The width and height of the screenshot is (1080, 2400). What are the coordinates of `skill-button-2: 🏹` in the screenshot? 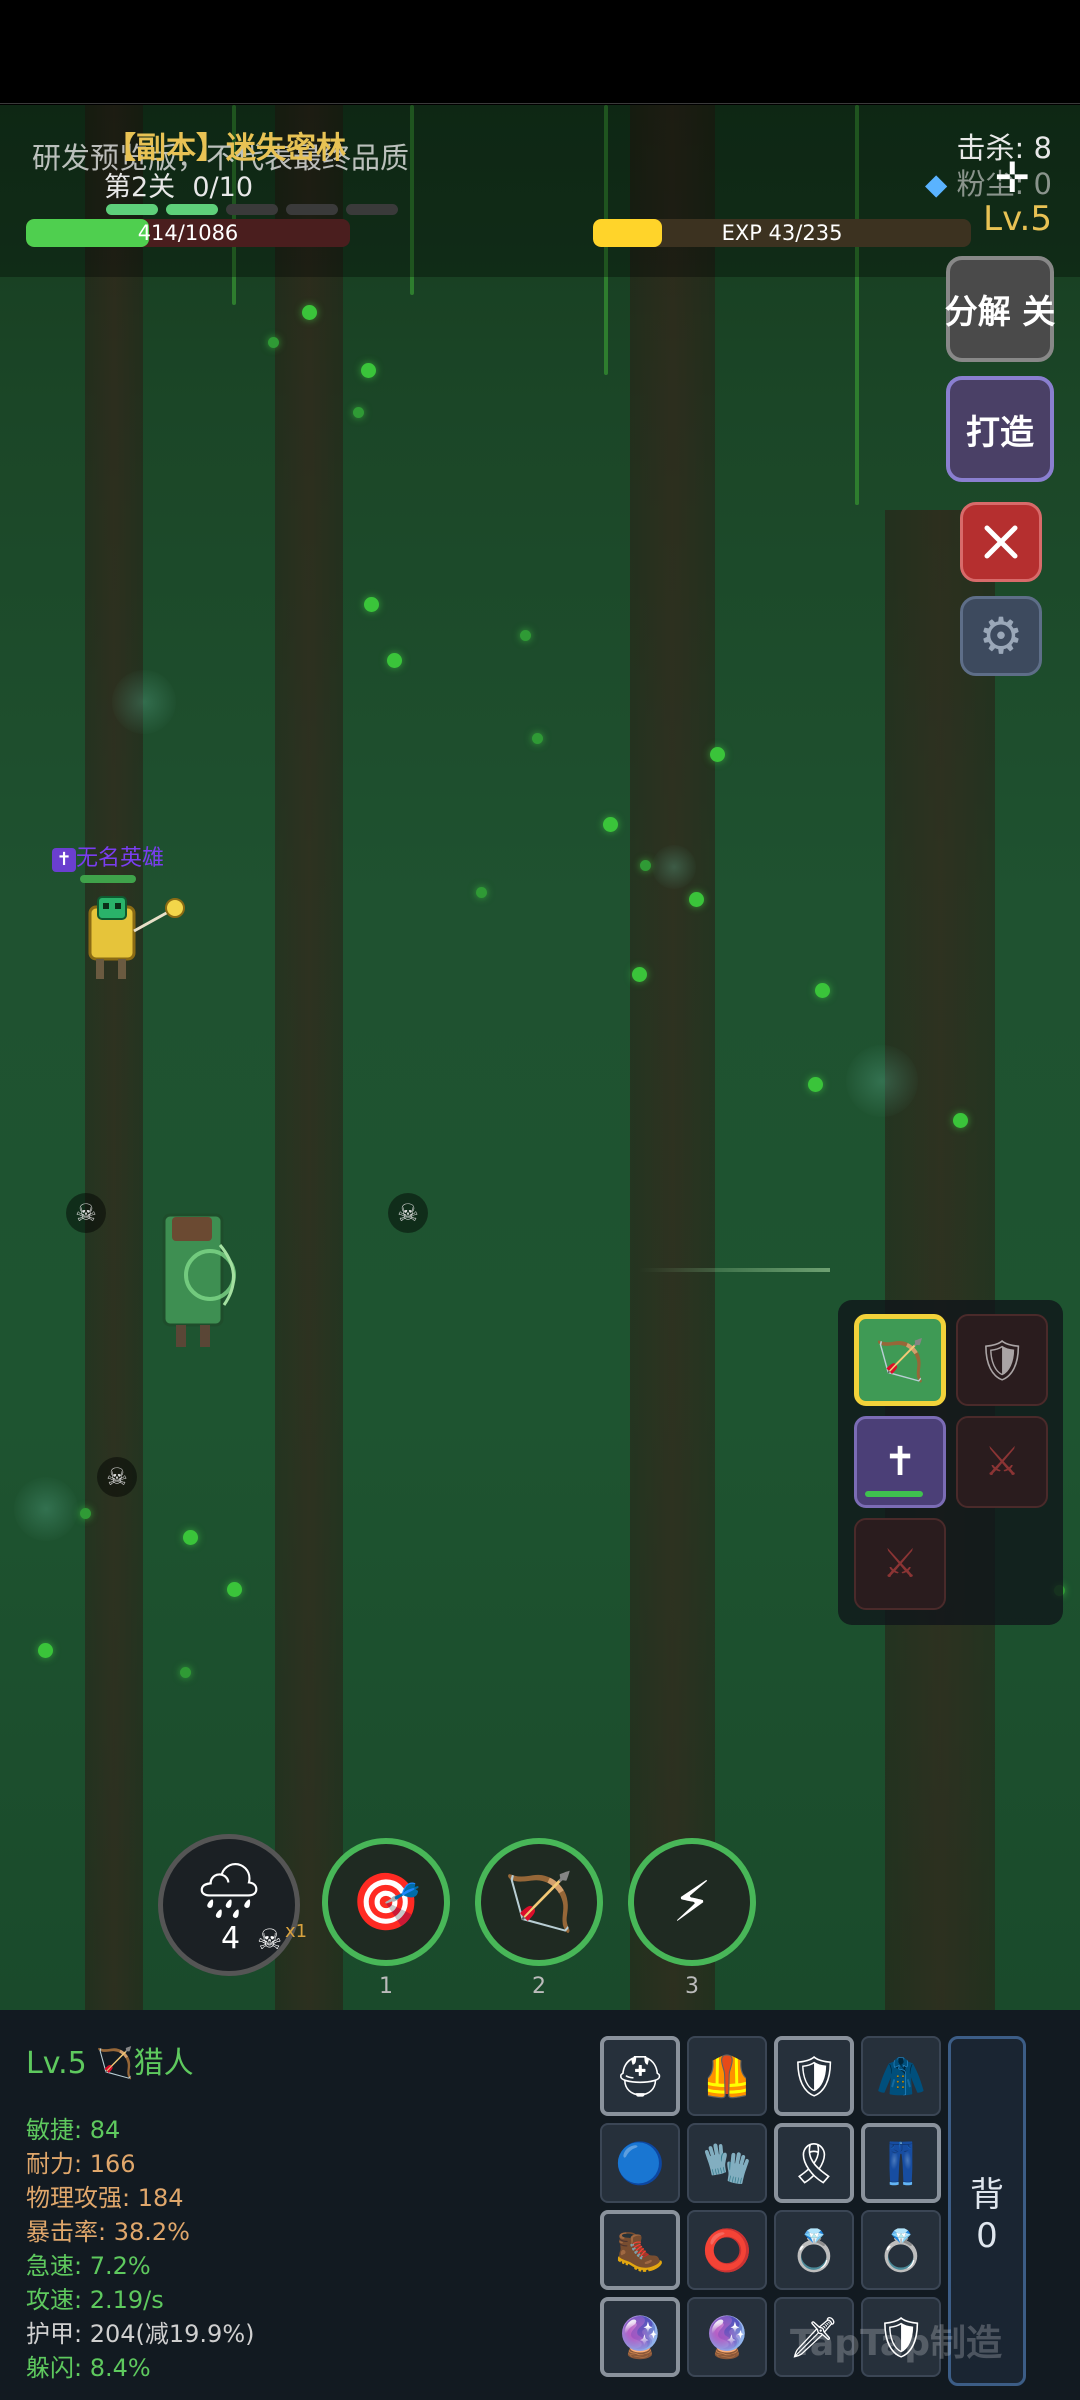 It's located at (539, 1902).